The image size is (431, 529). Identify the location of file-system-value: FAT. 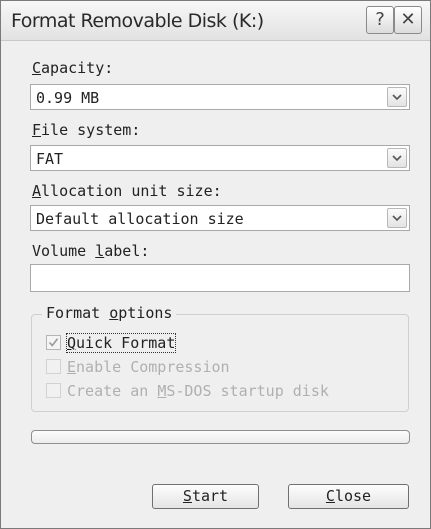
(50, 159).